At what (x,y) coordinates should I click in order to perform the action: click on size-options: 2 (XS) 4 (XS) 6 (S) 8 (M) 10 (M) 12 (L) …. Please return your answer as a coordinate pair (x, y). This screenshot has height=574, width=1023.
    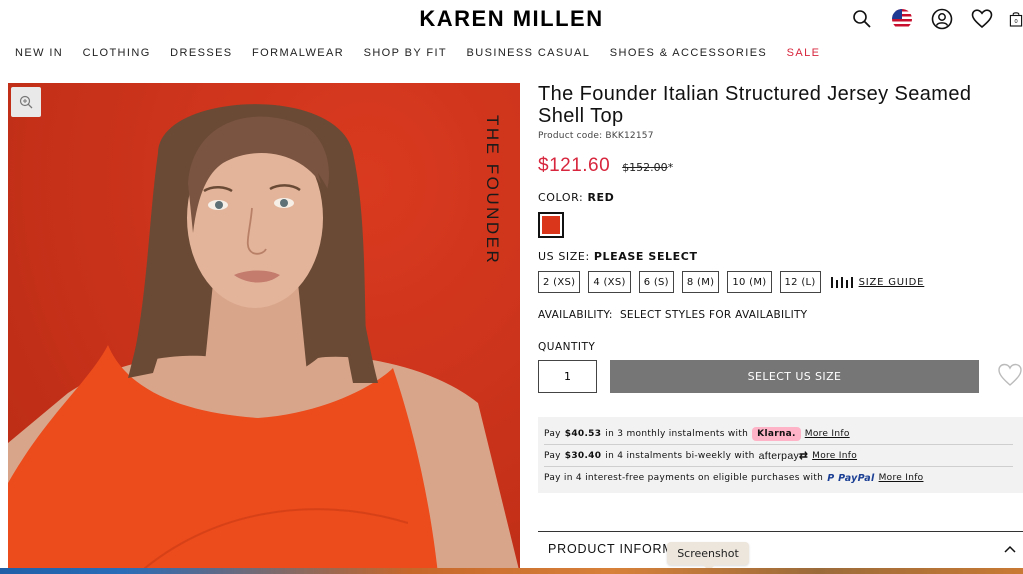
    Looking at the image, I should click on (780, 282).